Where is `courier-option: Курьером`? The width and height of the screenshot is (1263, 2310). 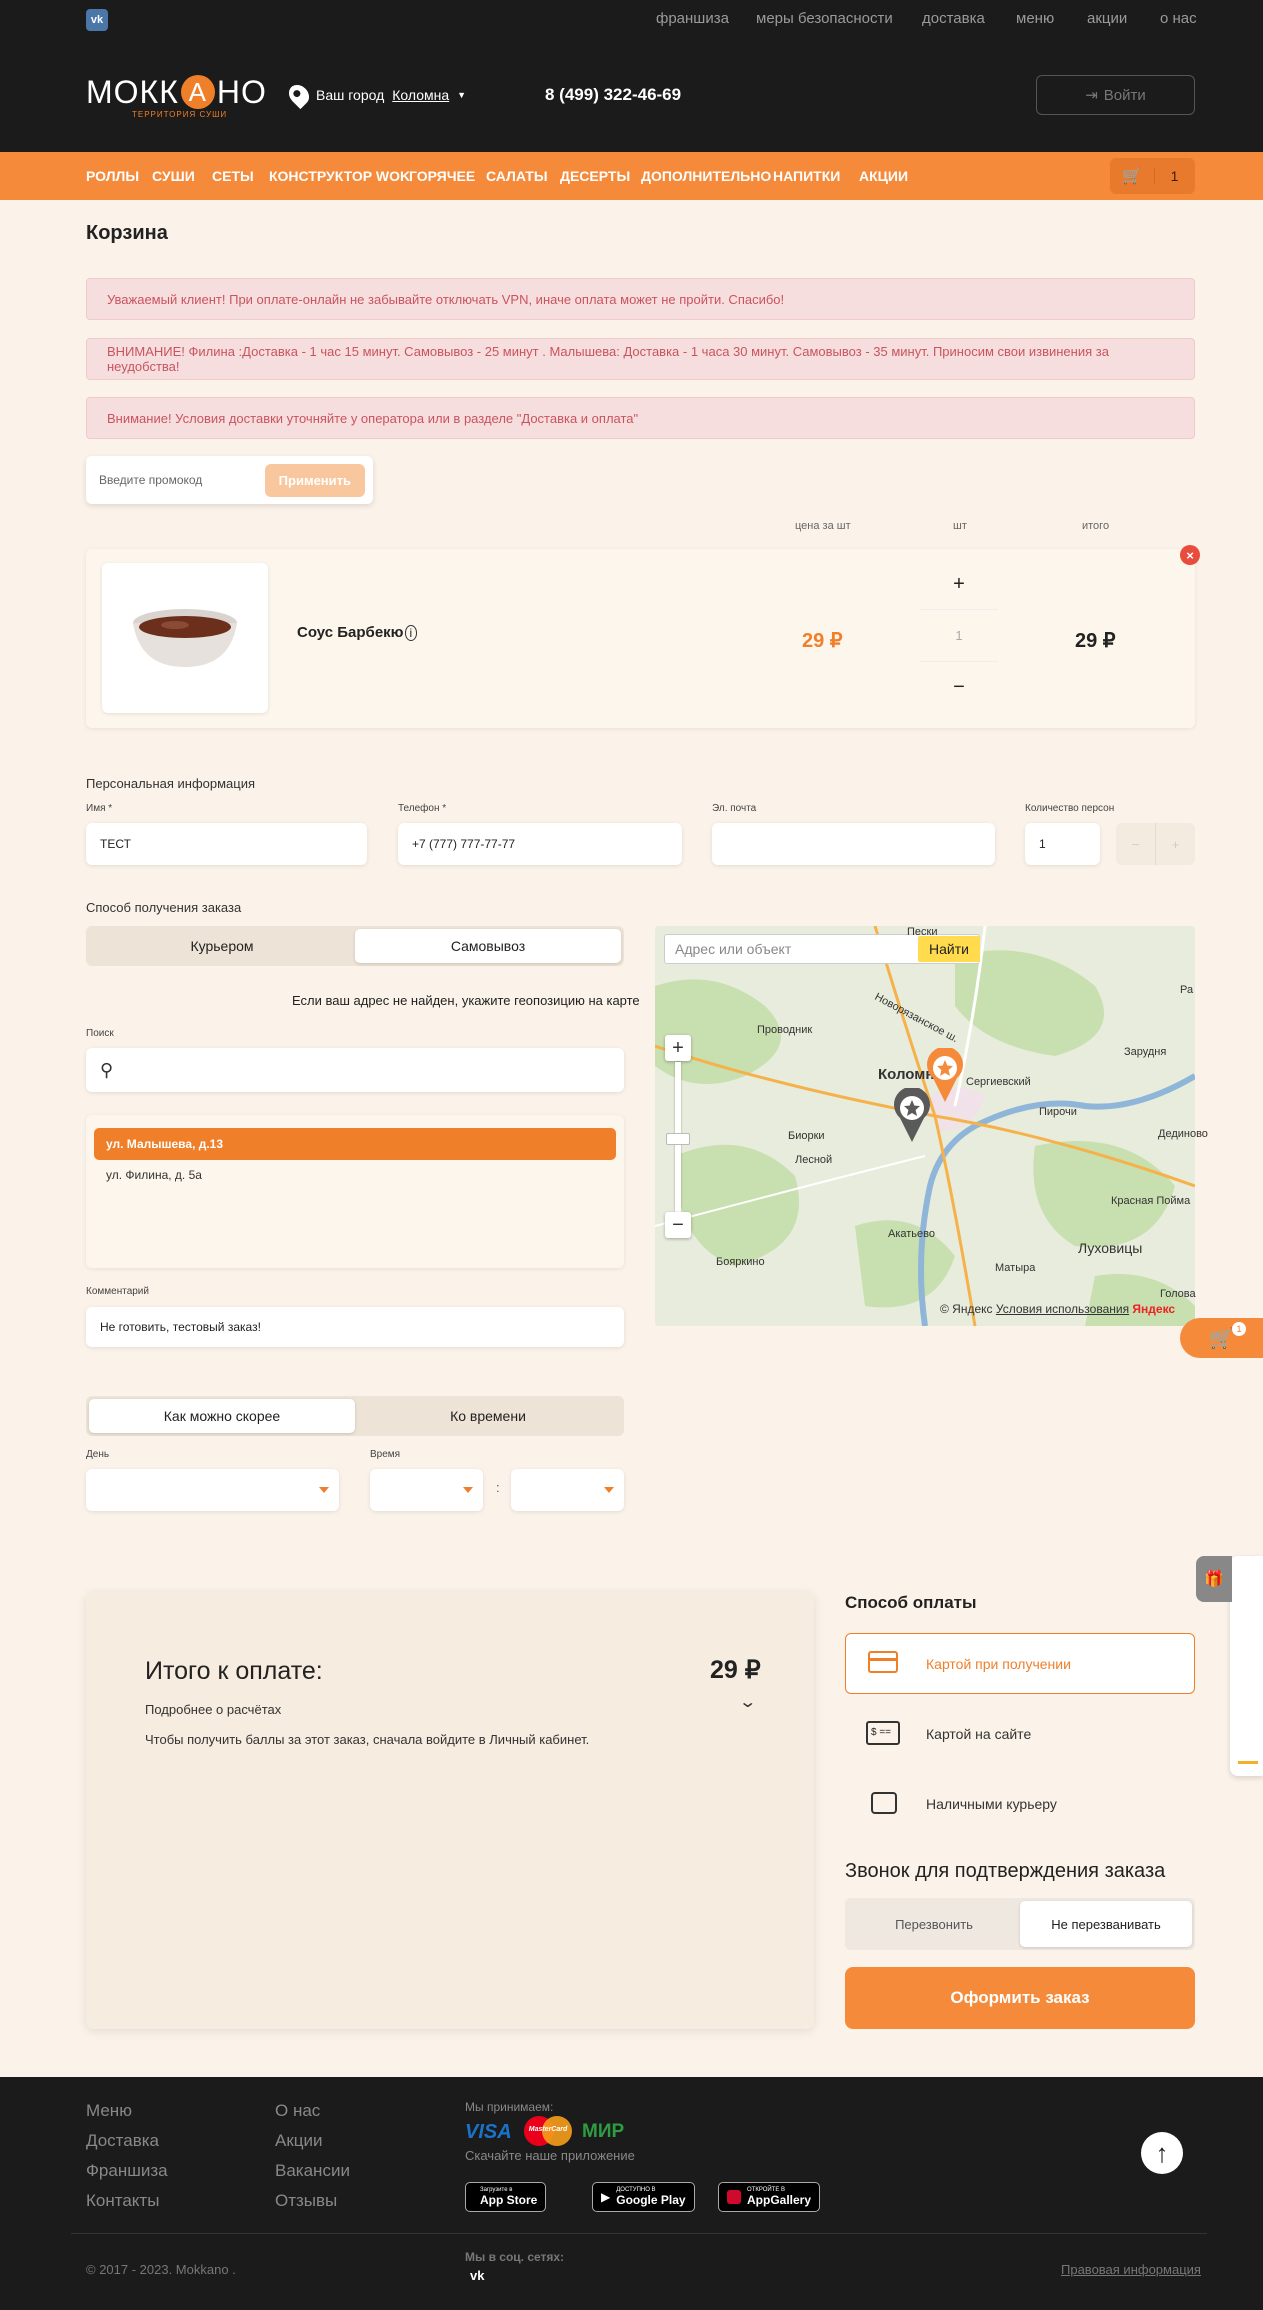 courier-option: Курьером is located at coordinates (222, 946).